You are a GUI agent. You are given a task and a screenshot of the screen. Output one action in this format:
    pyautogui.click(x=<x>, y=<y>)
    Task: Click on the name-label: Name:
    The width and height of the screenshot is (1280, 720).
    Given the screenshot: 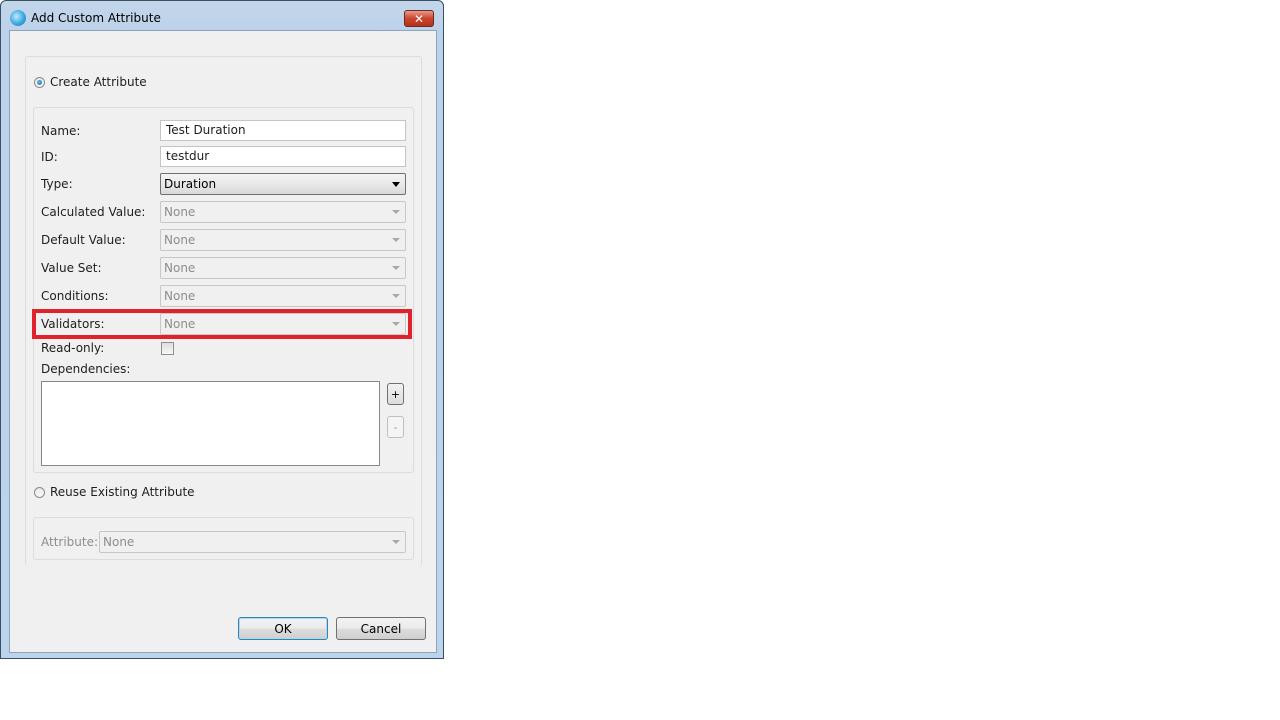 What is the action you would take?
    pyautogui.click(x=61, y=131)
    